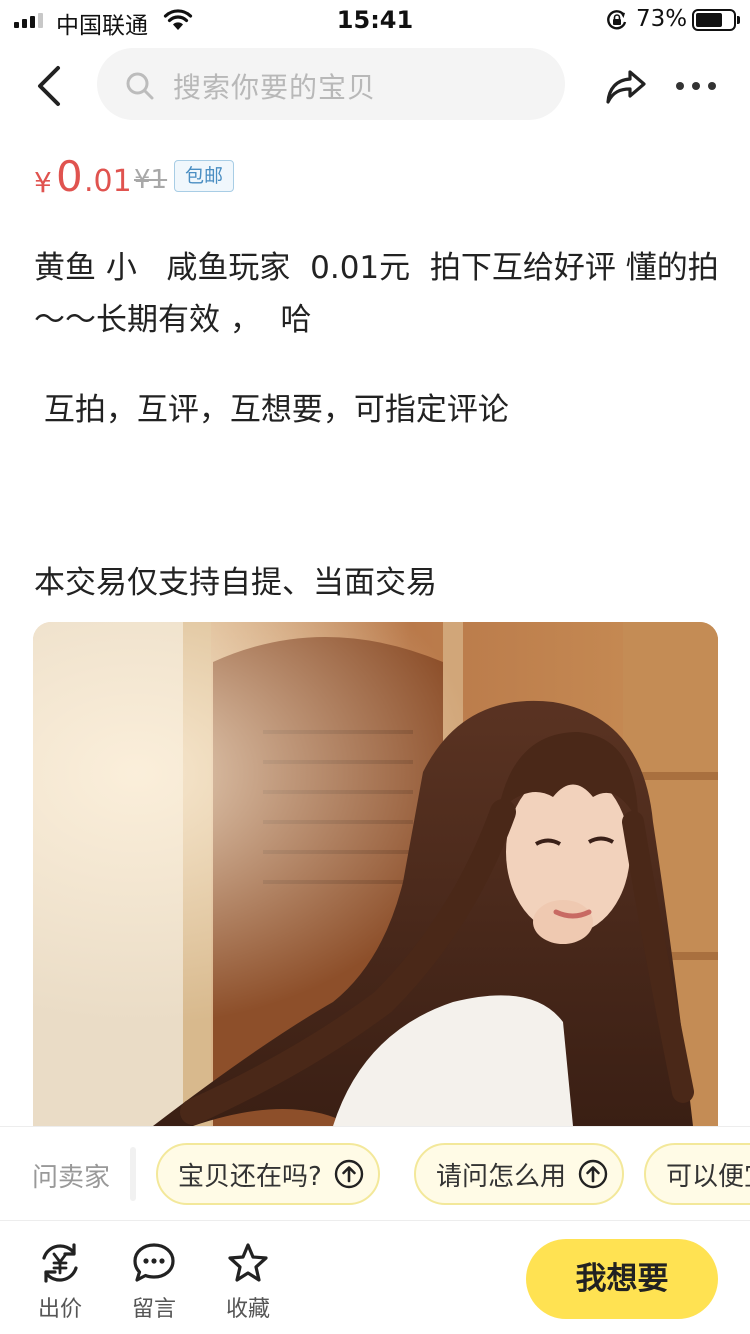 The height and width of the screenshot is (1334, 750). Describe the element at coordinates (153, 1309) in the screenshot. I see `comment-label: 留言` at that location.